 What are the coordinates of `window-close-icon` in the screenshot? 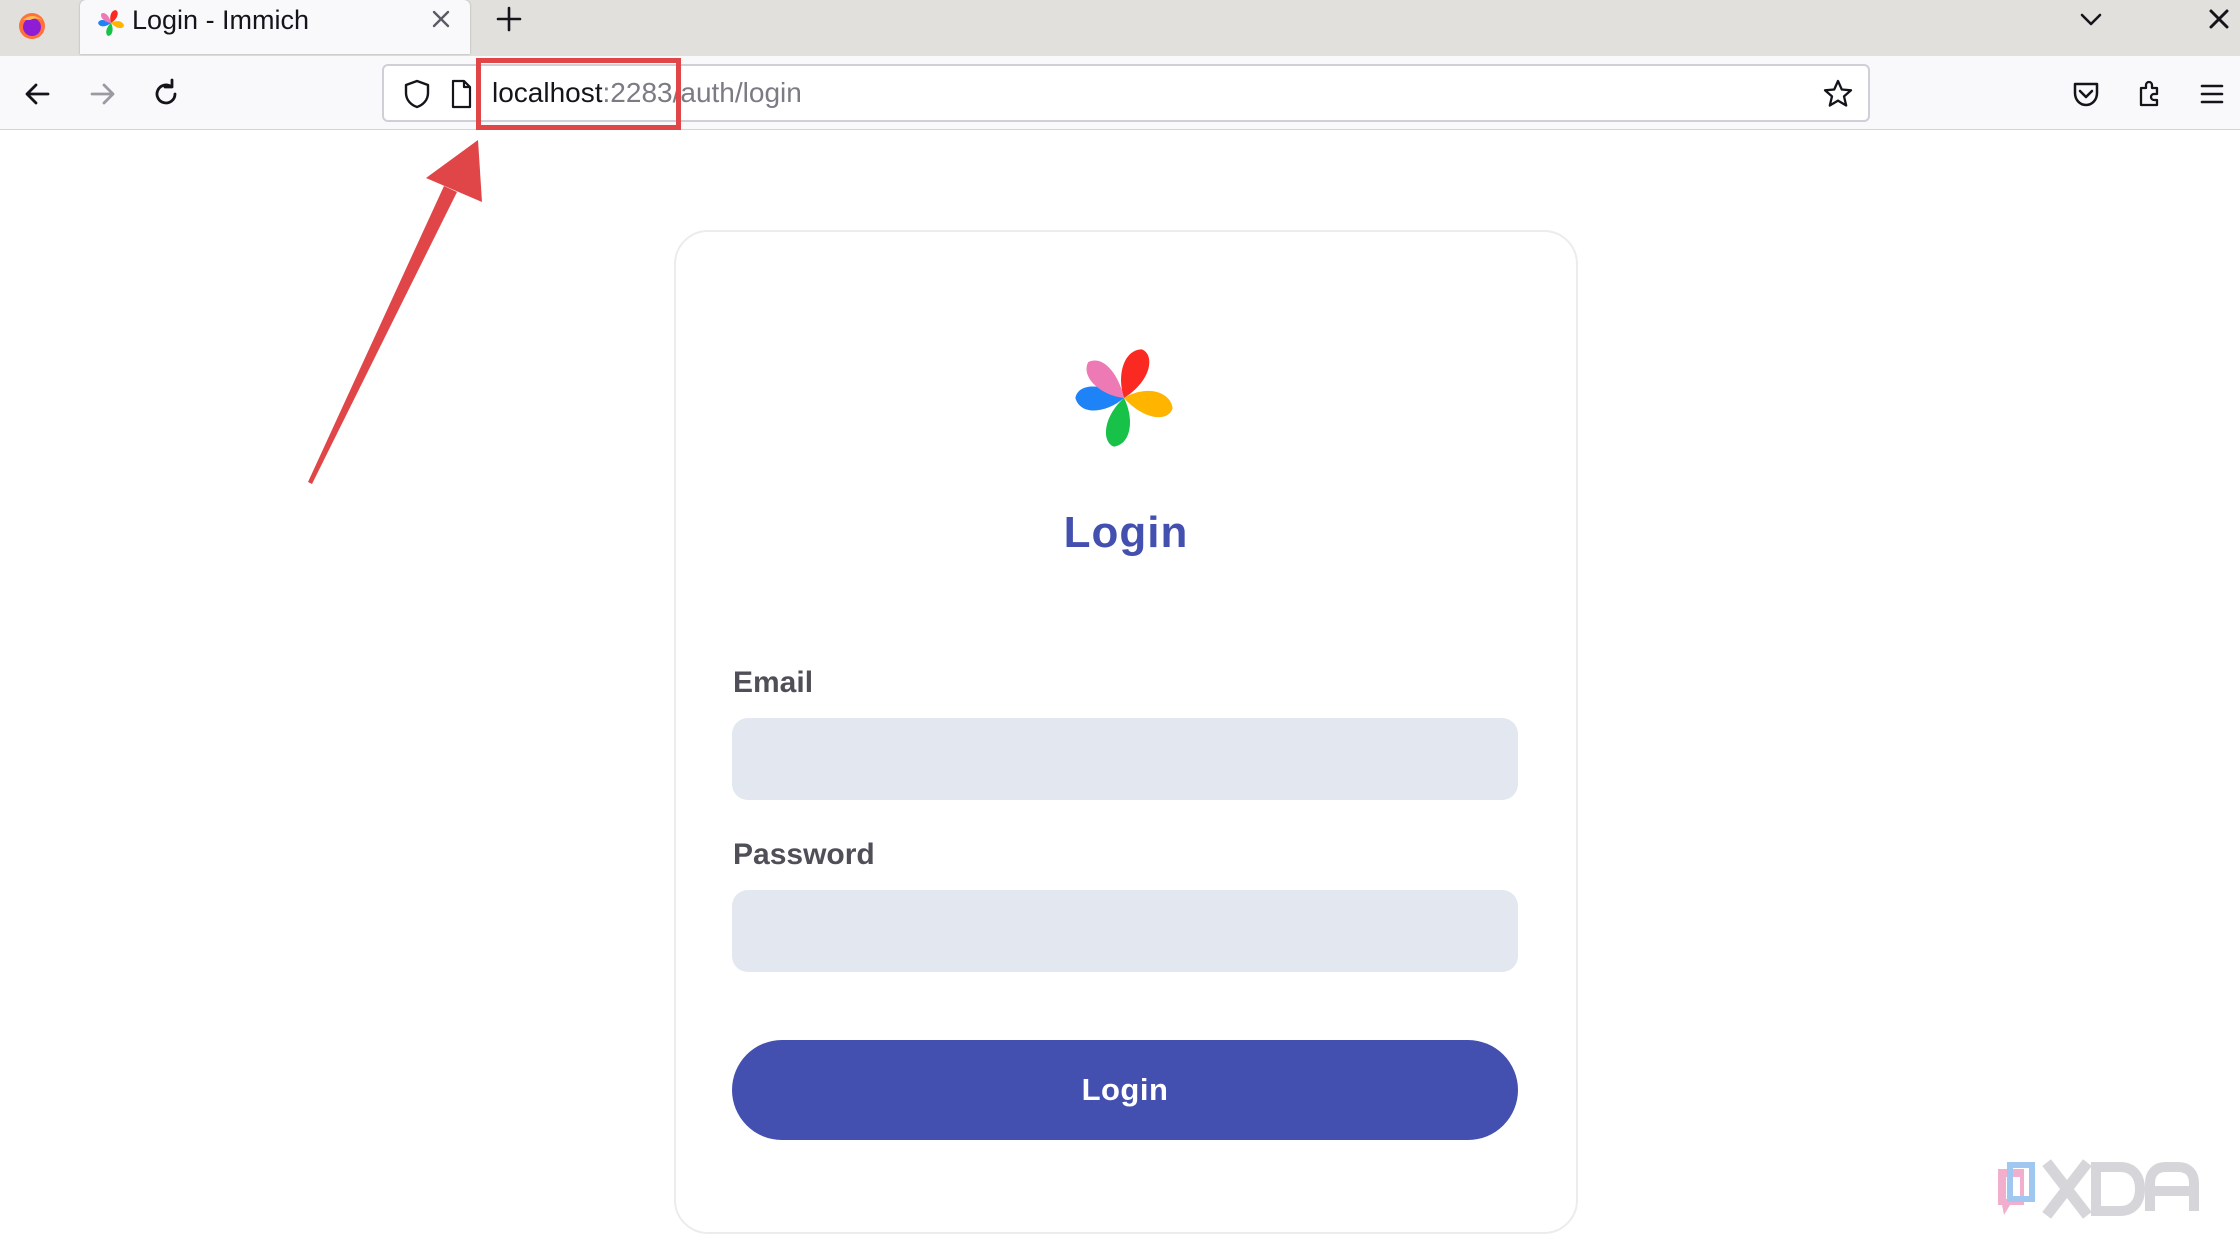 It's located at (2219, 19).